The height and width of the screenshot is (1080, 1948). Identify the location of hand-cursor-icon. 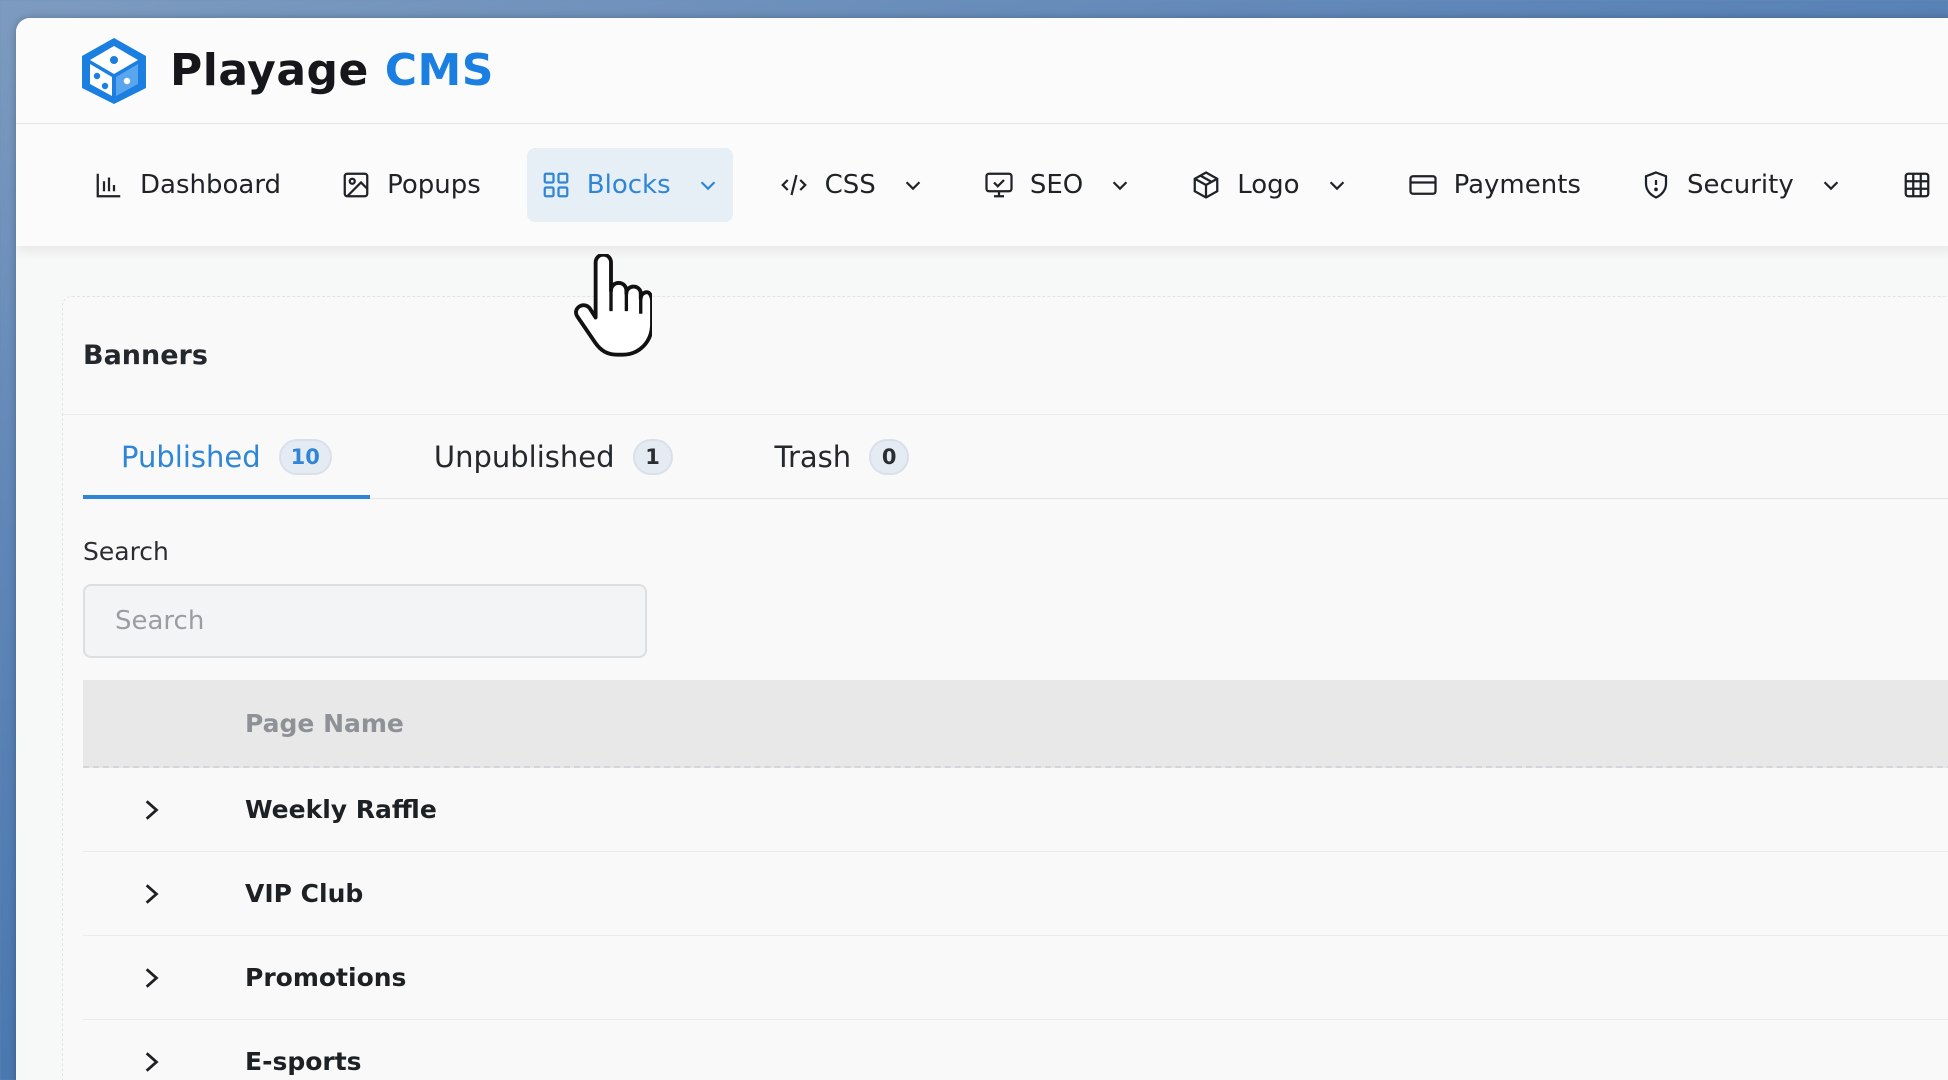
(613, 305).